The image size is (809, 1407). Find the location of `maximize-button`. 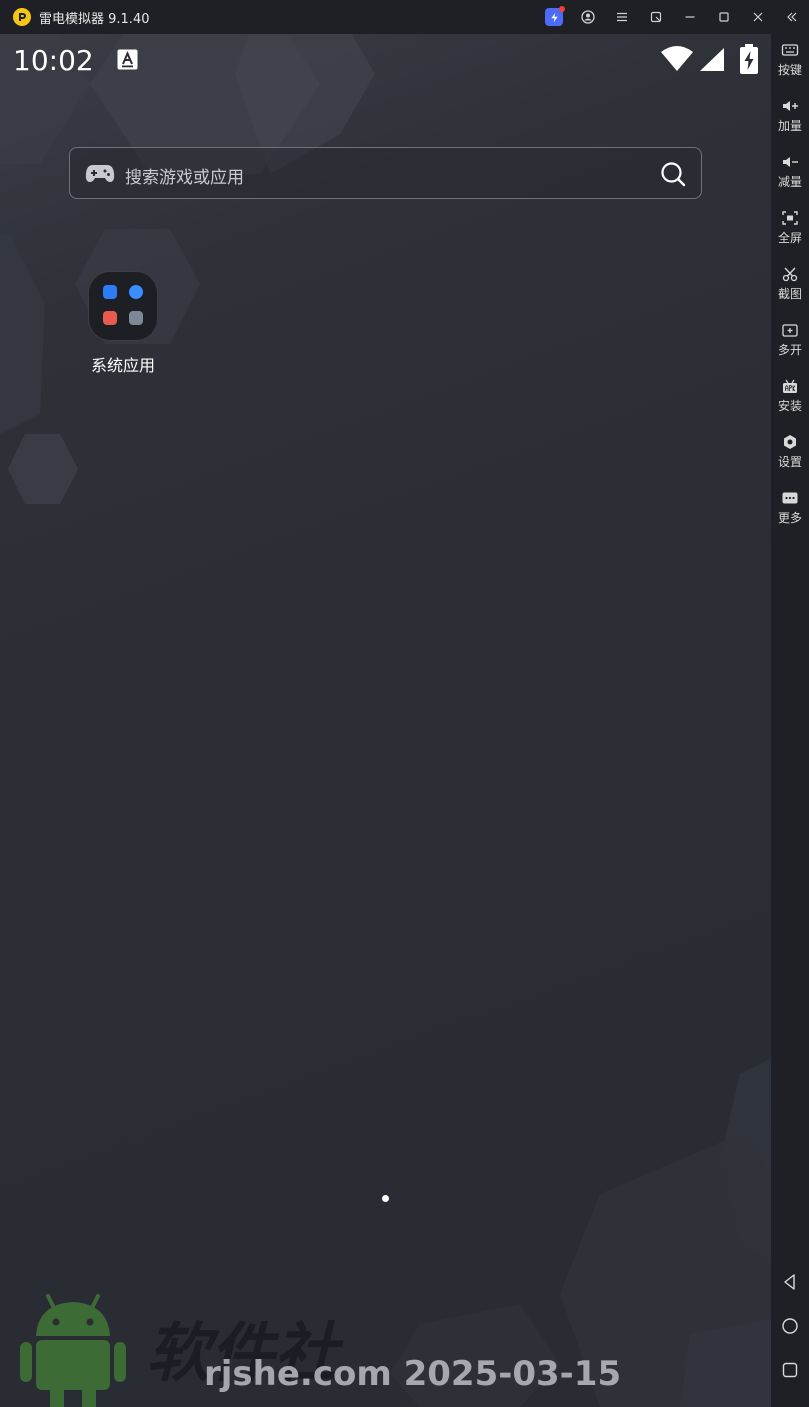

maximize-button is located at coordinates (724, 17).